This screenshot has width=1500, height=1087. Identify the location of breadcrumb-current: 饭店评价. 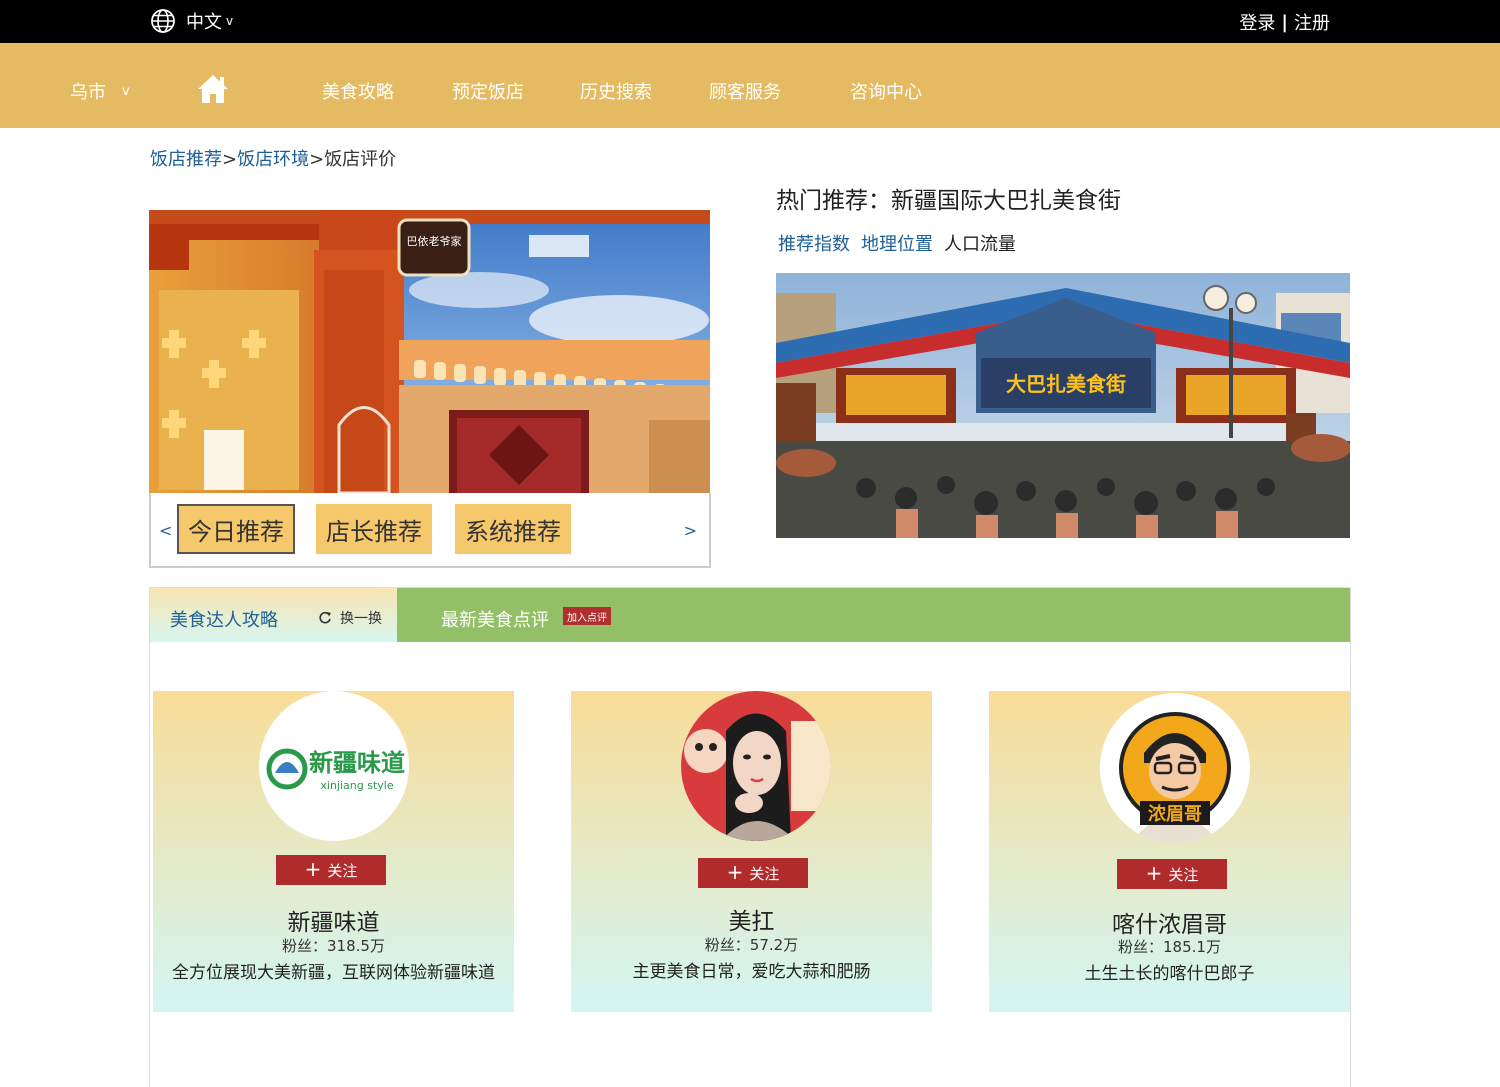
(360, 159).